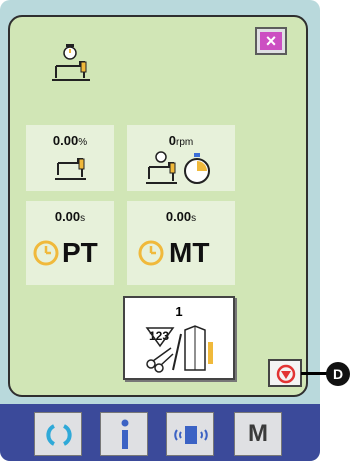 The height and width of the screenshot is (461, 353). I want to click on communication-button, so click(190, 434).